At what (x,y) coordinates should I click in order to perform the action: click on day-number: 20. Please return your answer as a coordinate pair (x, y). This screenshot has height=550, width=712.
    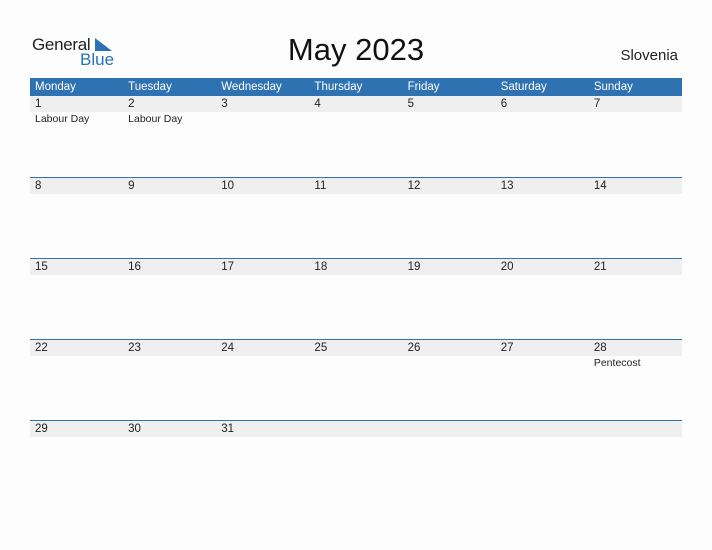
    Looking at the image, I should click on (507, 267).